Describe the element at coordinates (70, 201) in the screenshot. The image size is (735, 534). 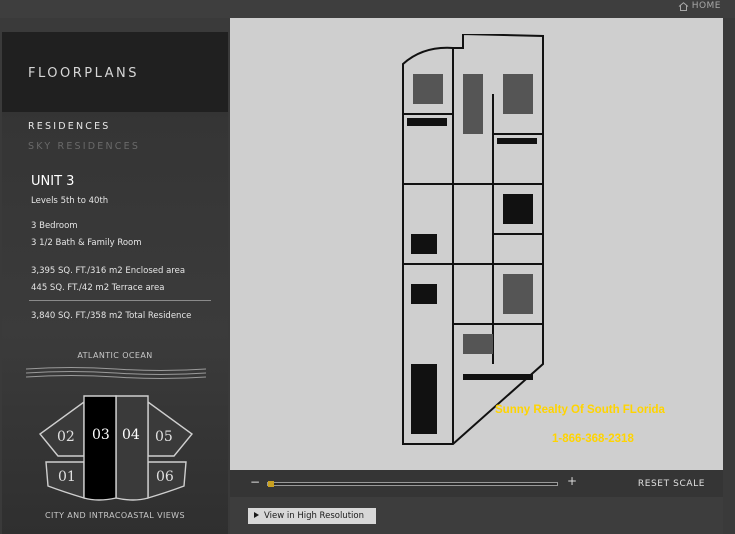
I see `unit-levels: Levels 5th to 40th` at that location.